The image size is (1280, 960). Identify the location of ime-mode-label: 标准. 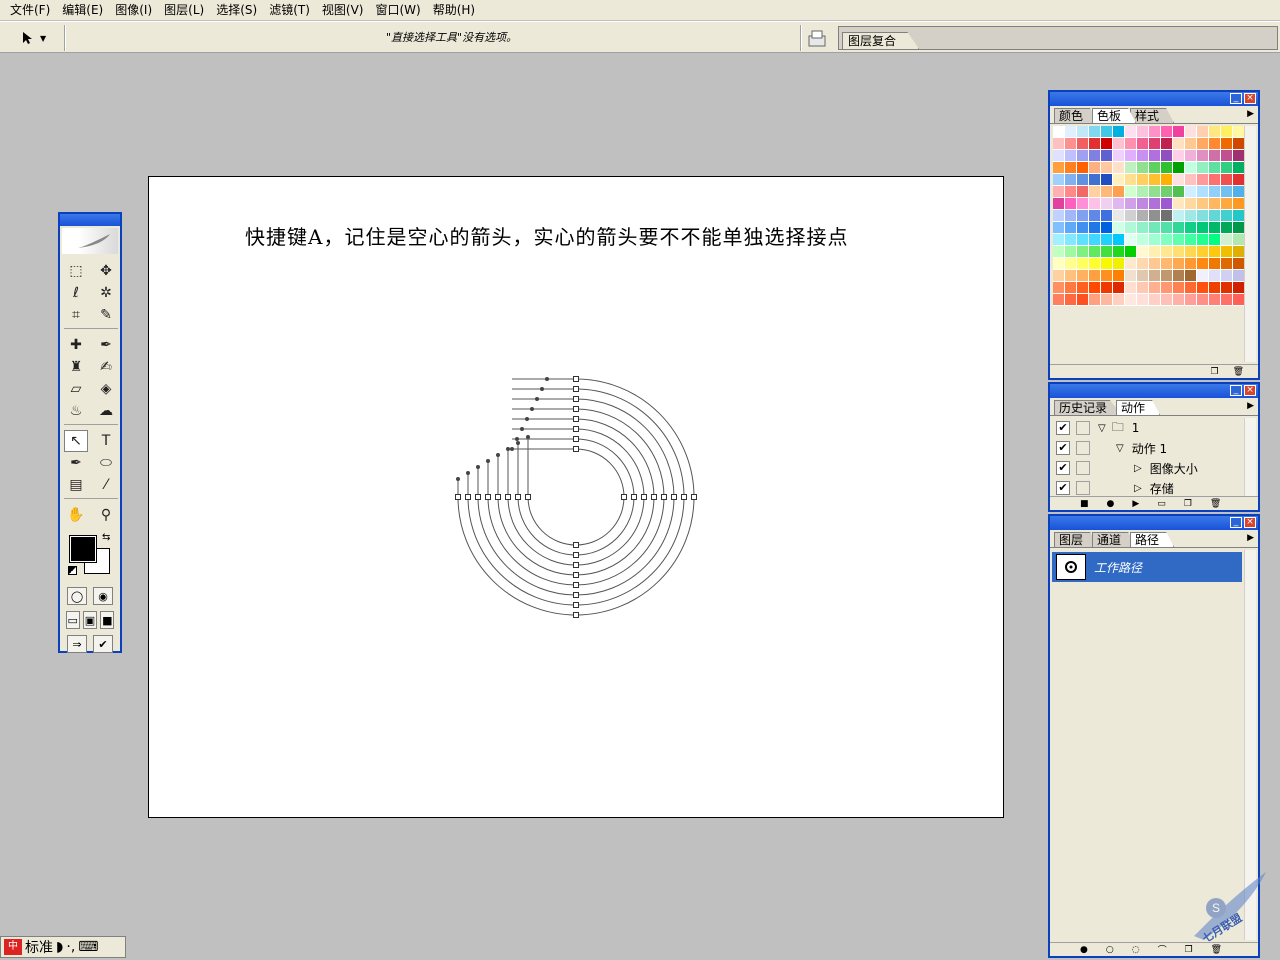
(39, 947).